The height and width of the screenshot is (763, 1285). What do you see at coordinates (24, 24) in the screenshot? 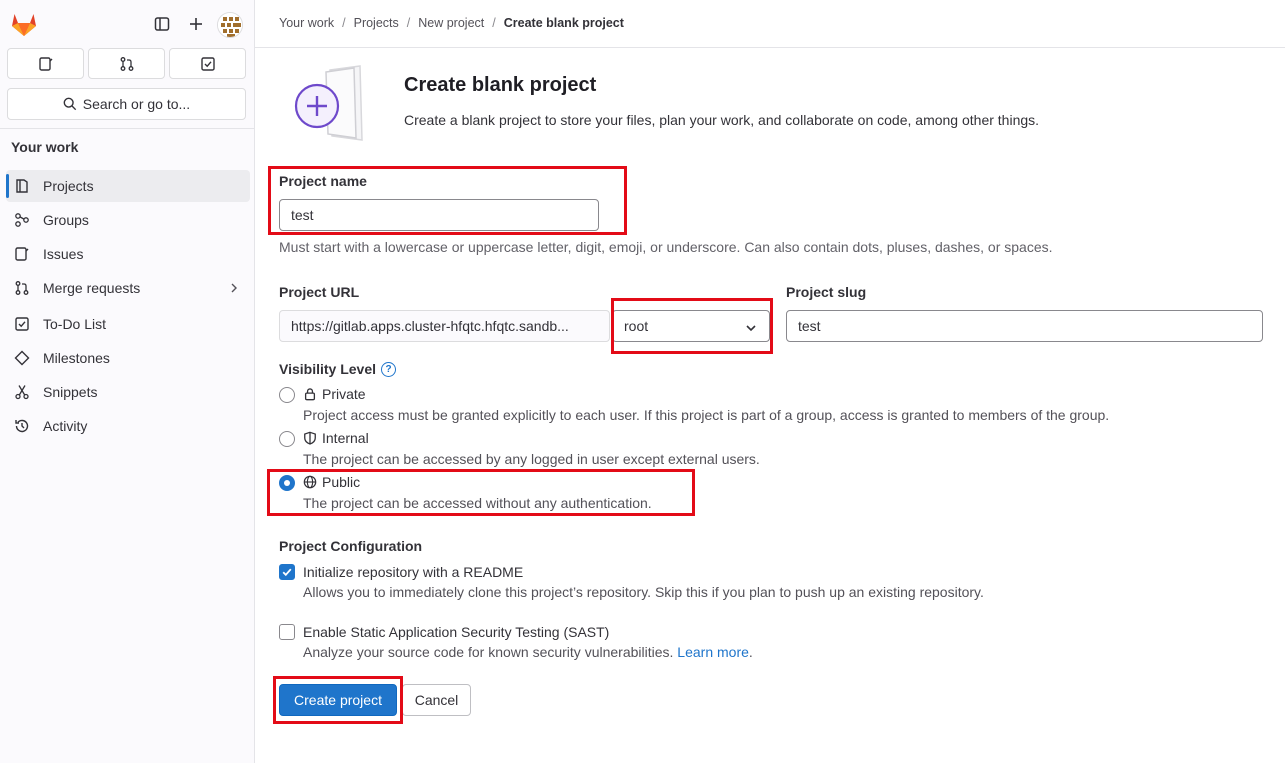
I see `gitlab-logo-icon` at bounding box center [24, 24].